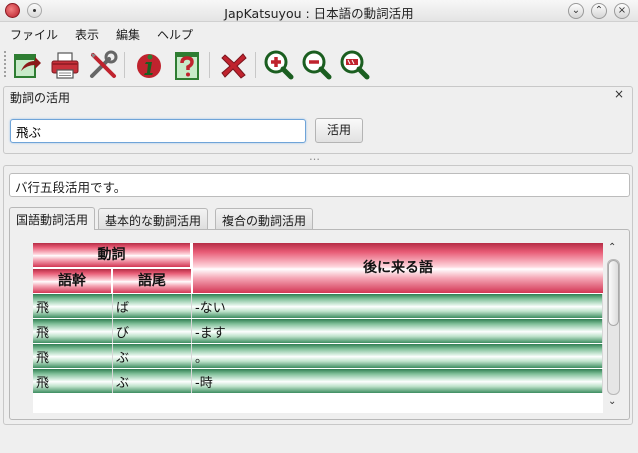 The width and height of the screenshot is (638, 453). I want to click on tab-compound: 複合の動詞活用, so click(264, 218).